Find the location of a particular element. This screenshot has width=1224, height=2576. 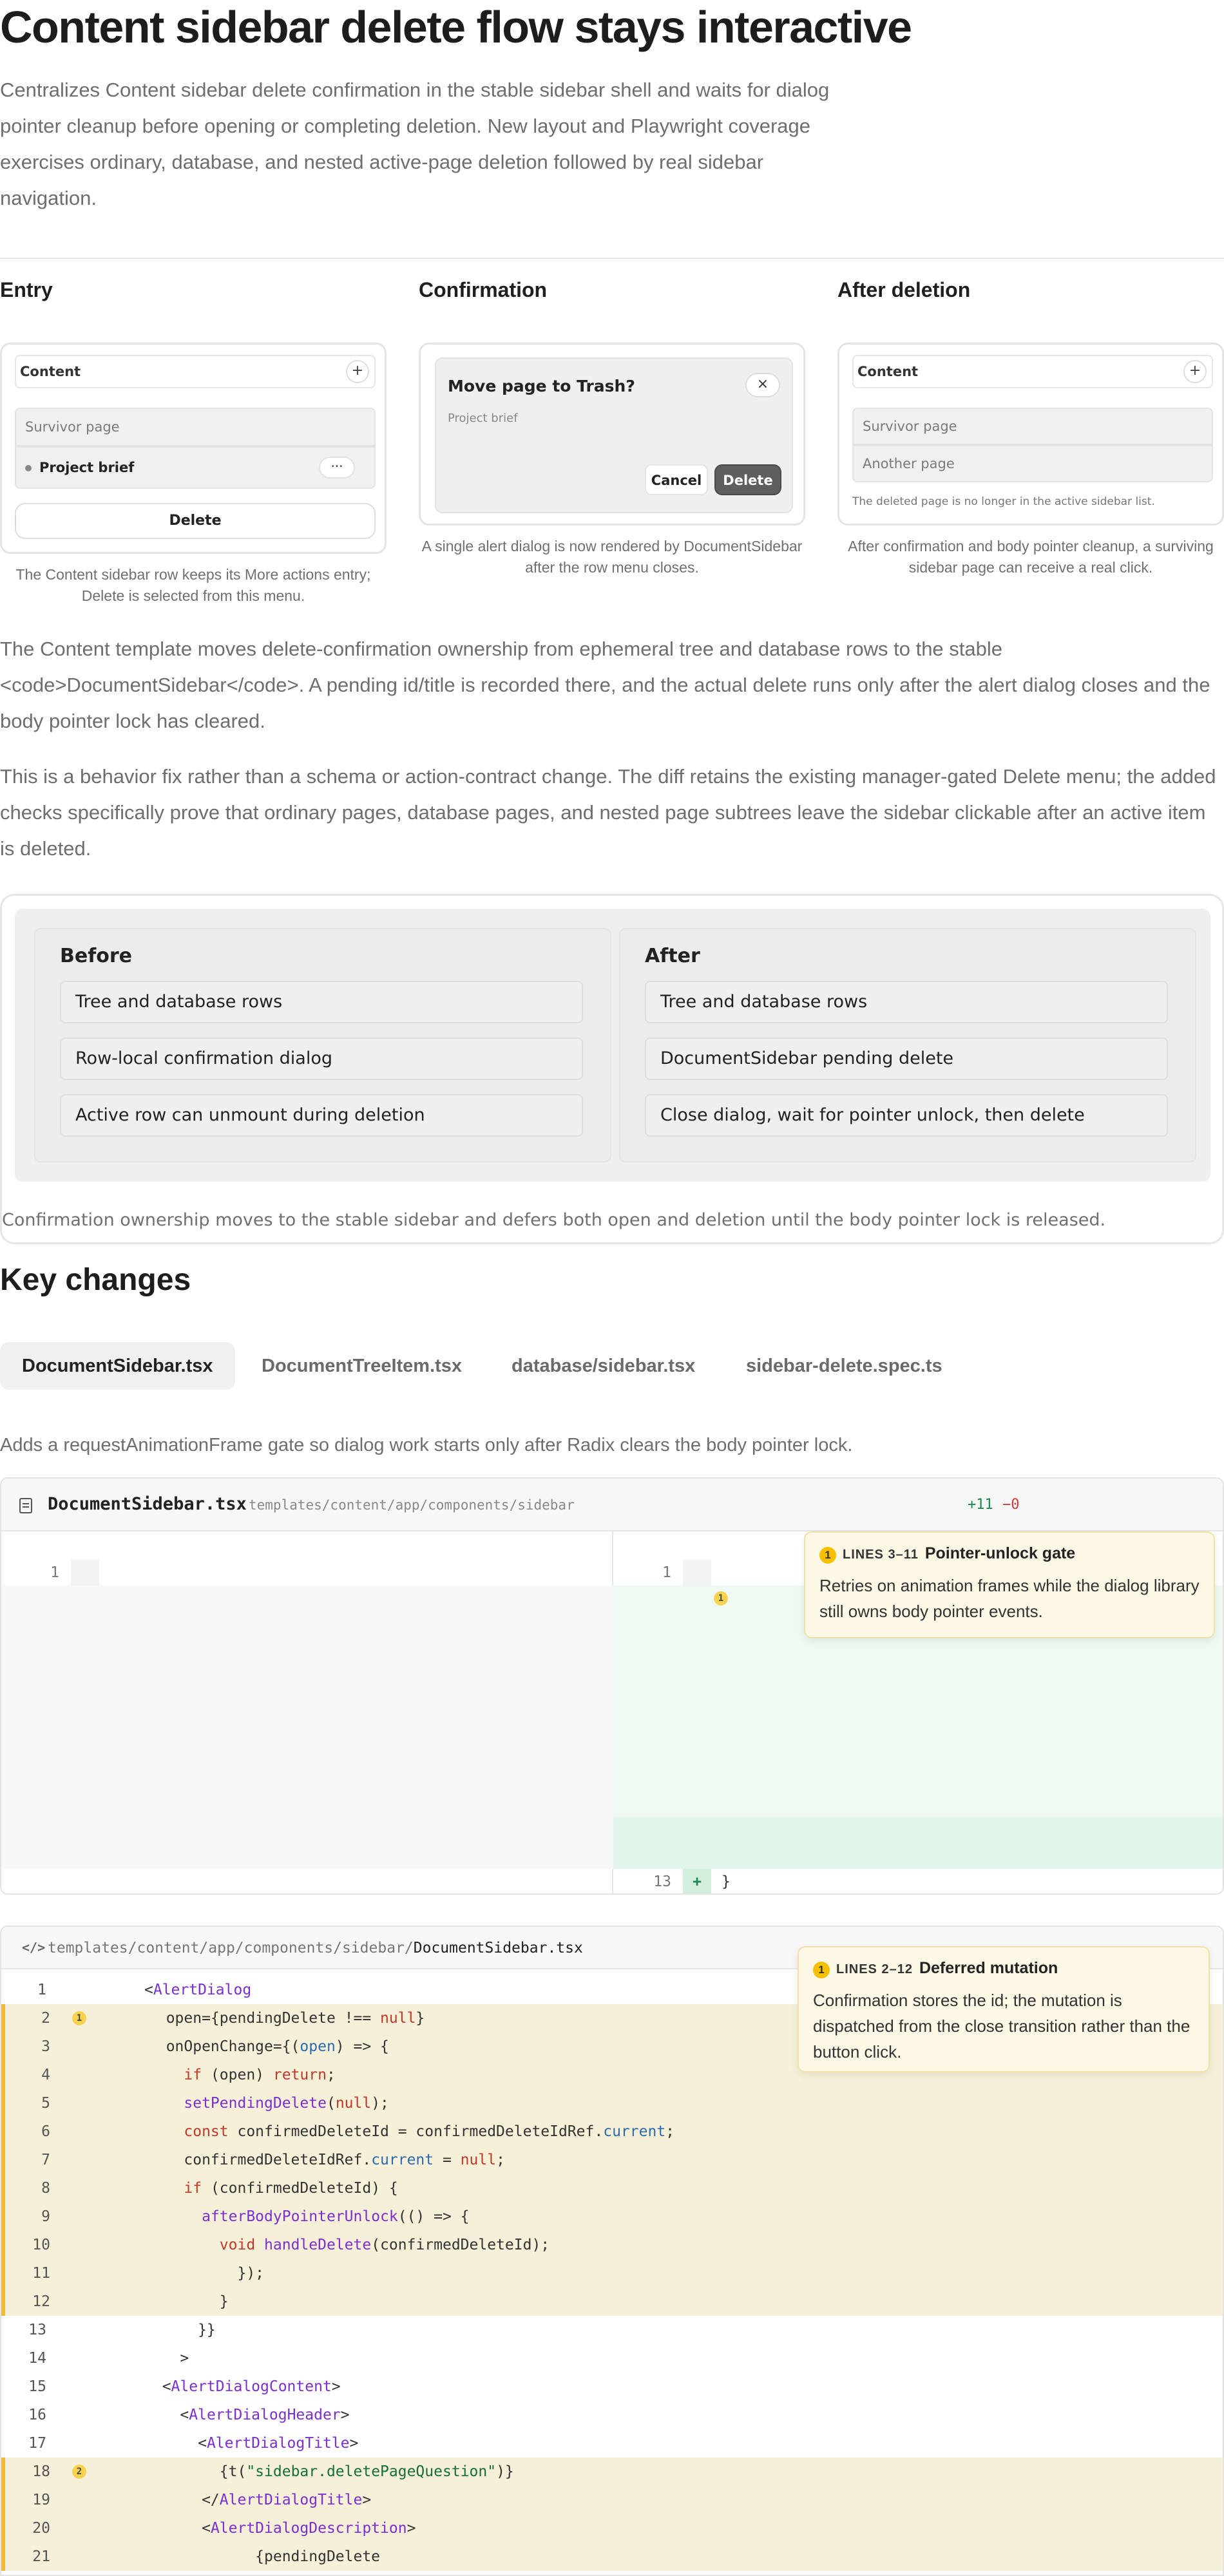

tooltip-lines: LINES 2–12 is located at coordinates (874, 1969).